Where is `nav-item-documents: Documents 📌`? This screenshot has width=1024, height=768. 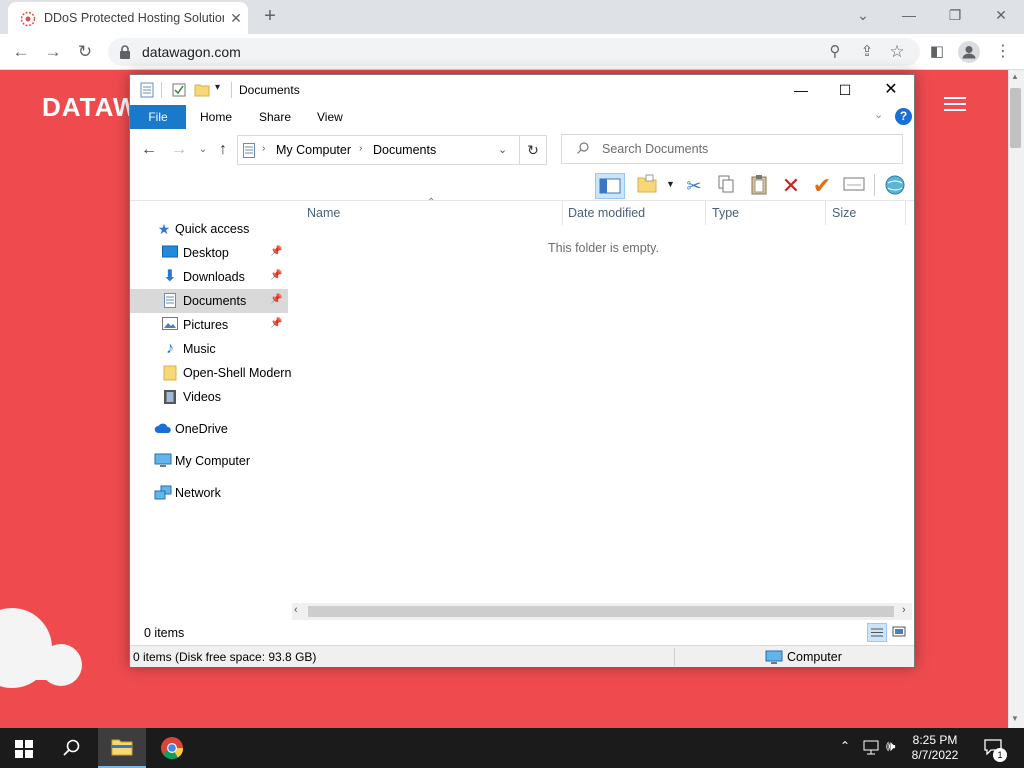 nav-item-documents: Documents 📌 is located at coordinates (209, 301).